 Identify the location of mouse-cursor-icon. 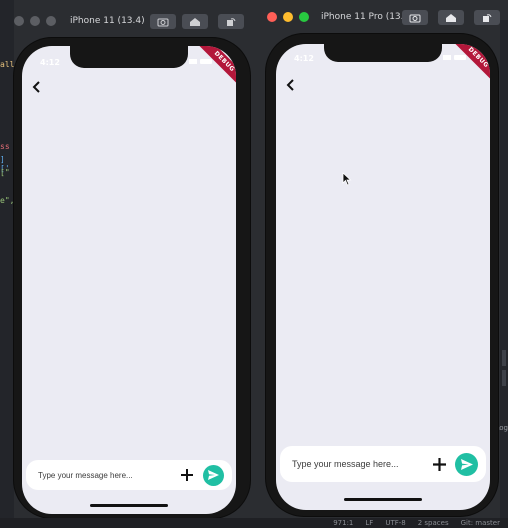
(347, 179).